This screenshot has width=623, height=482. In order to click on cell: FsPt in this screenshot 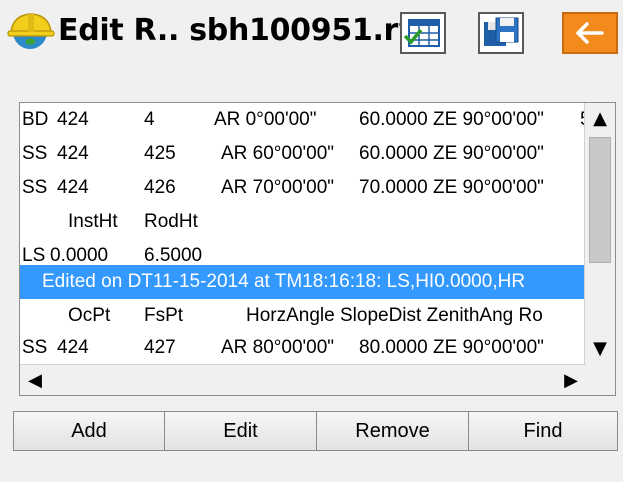, I will do `click(164, 315)`.